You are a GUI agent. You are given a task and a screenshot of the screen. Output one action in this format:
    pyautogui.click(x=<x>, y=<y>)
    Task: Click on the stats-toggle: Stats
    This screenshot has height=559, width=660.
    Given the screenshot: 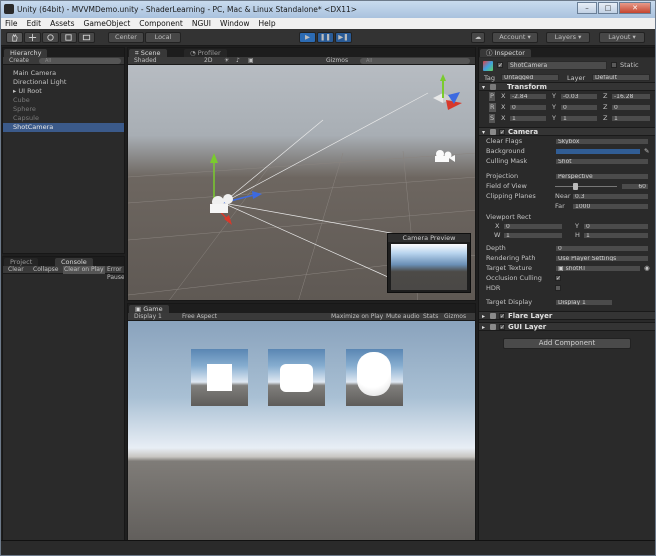 What is the action you would take?
    pyautogui.click(x=430, y=317)
    